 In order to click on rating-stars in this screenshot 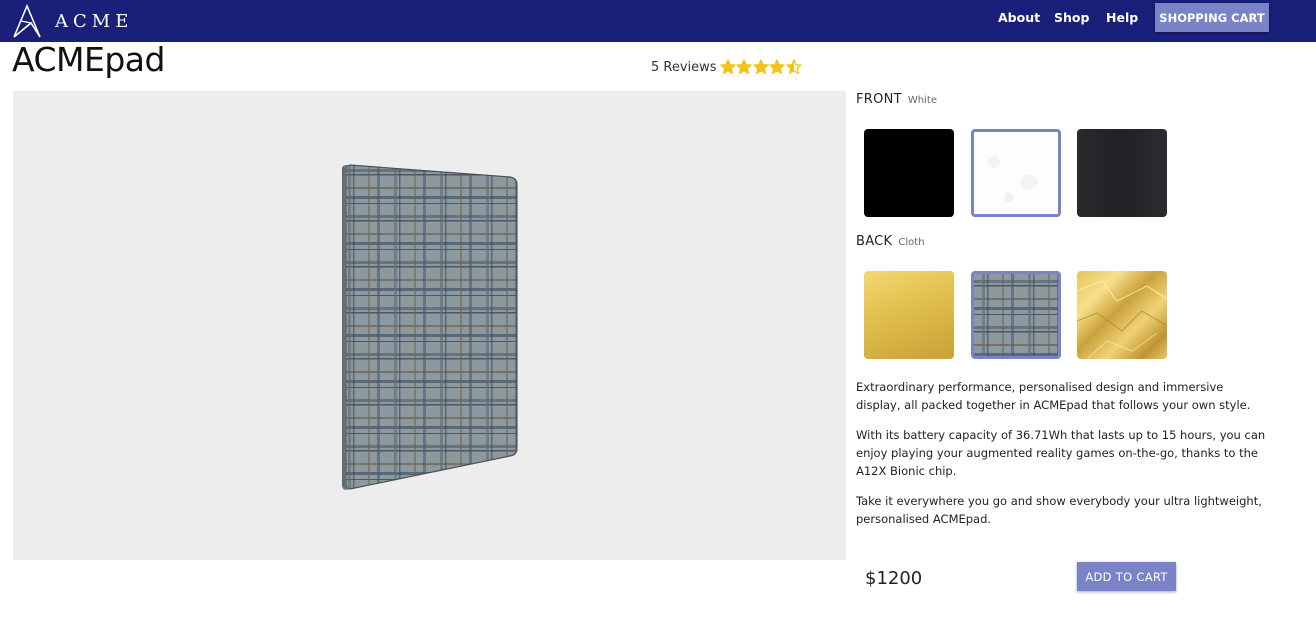, I will do `click(761, 67)`.